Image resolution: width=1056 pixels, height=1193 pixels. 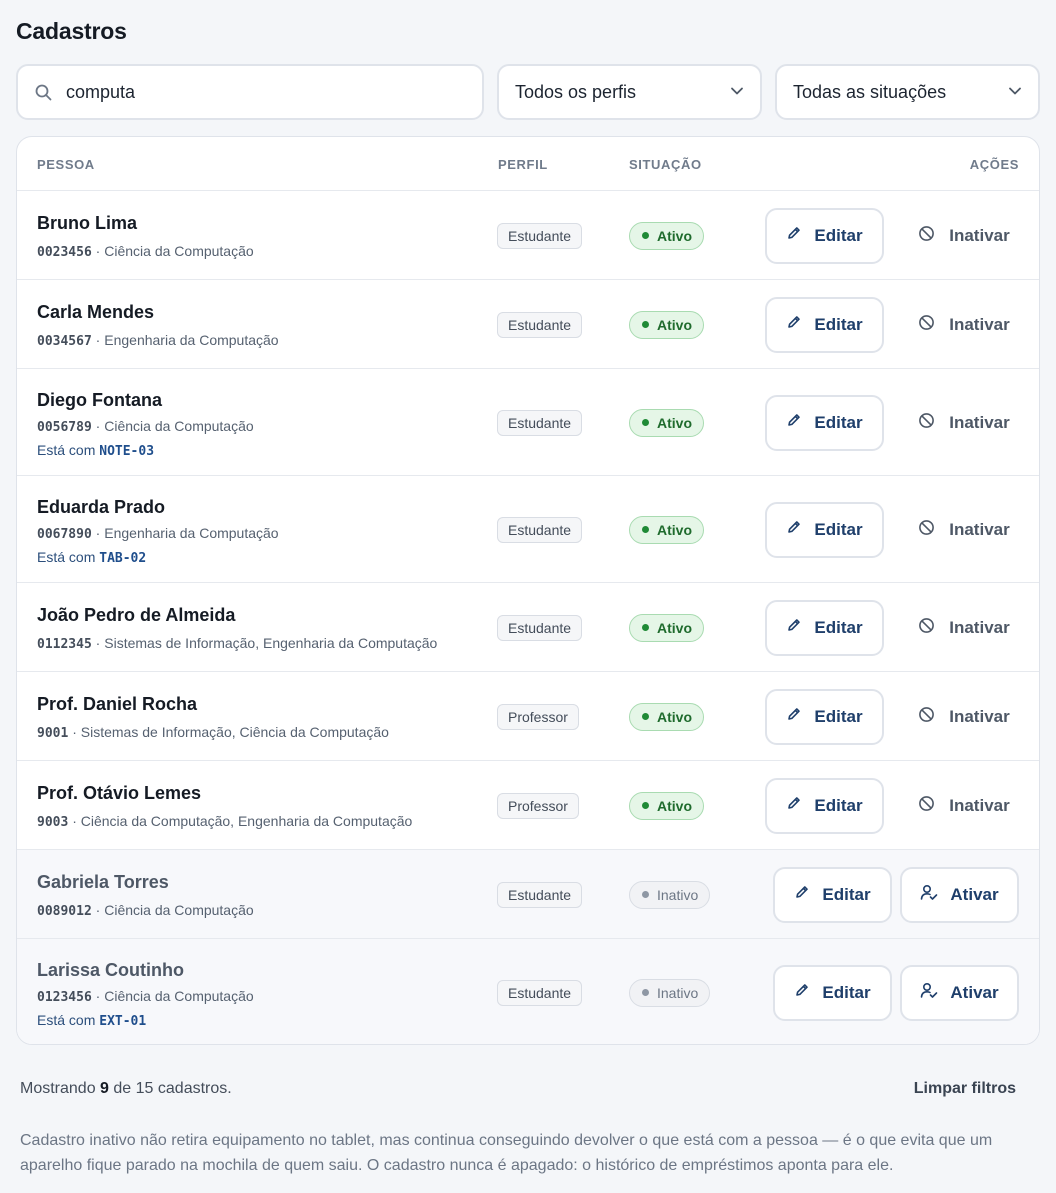 What do you see at coordinates (172, 1088) in the screenshot?
I see `results-count-suffix: de 15 cadastros.` at bounding box center [172, 1088].